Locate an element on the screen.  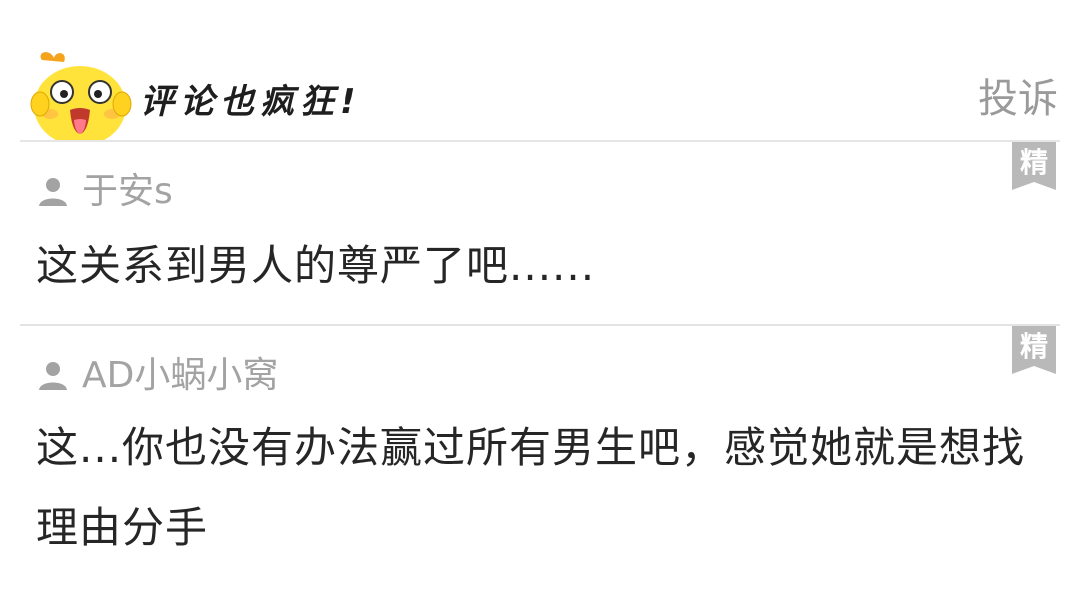
comment-author: AD小蜗小窝 is located at coordinates (157, 376).